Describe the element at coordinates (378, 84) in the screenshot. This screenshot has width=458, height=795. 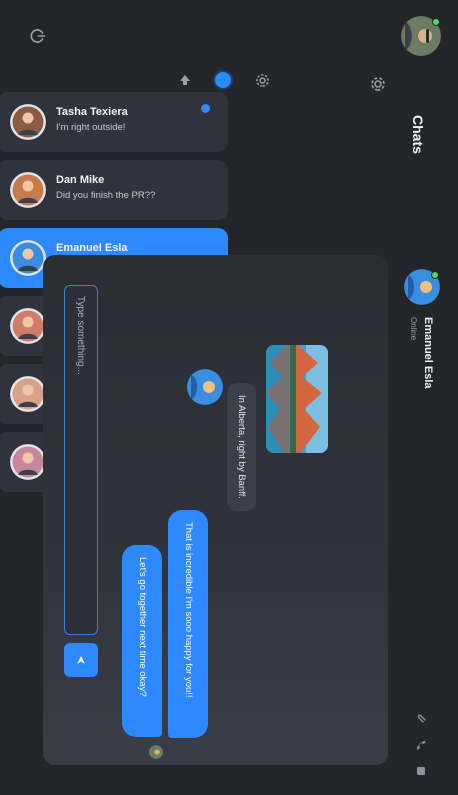
I see `settings-icon` at that location.